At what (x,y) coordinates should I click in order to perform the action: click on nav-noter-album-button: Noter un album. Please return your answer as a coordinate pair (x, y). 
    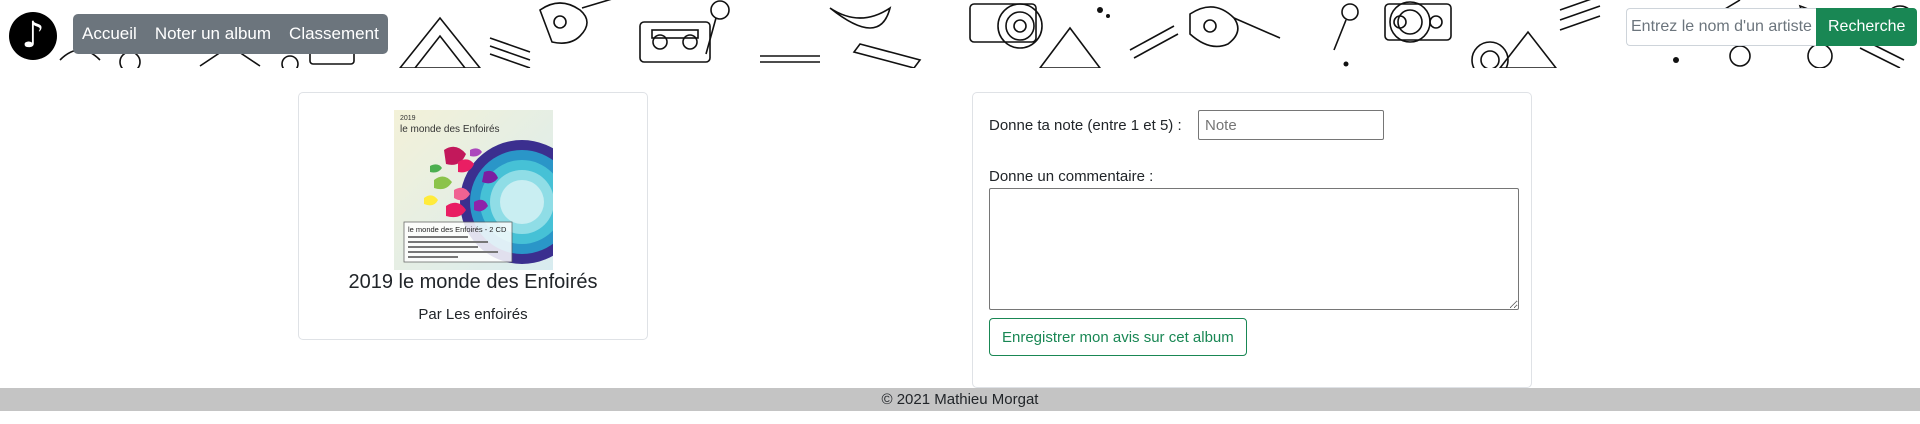
    Looking at the image, I should click on (213, 34).